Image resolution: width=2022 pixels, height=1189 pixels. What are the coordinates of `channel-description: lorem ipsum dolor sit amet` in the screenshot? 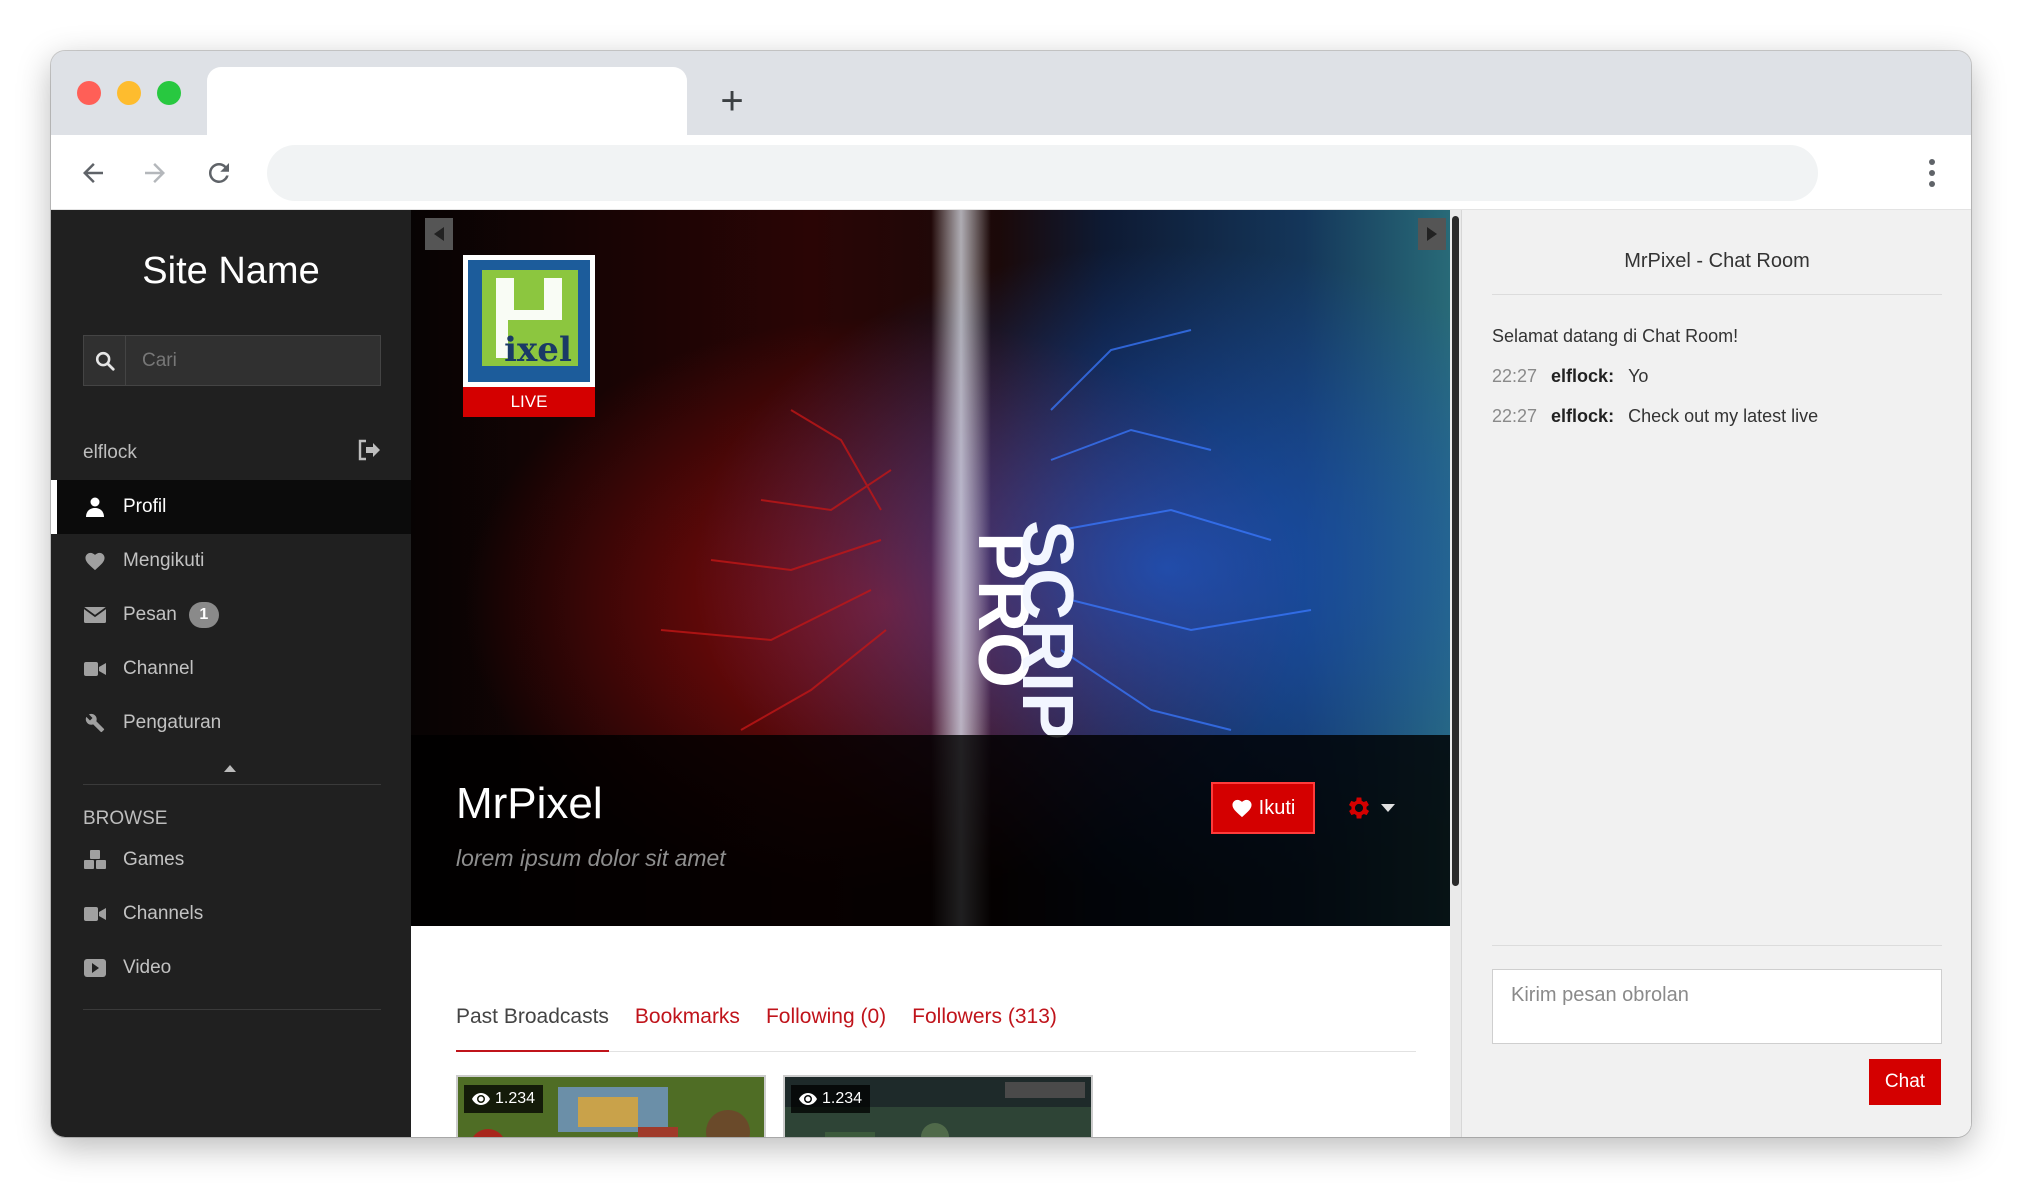 It's located at (591, 858).